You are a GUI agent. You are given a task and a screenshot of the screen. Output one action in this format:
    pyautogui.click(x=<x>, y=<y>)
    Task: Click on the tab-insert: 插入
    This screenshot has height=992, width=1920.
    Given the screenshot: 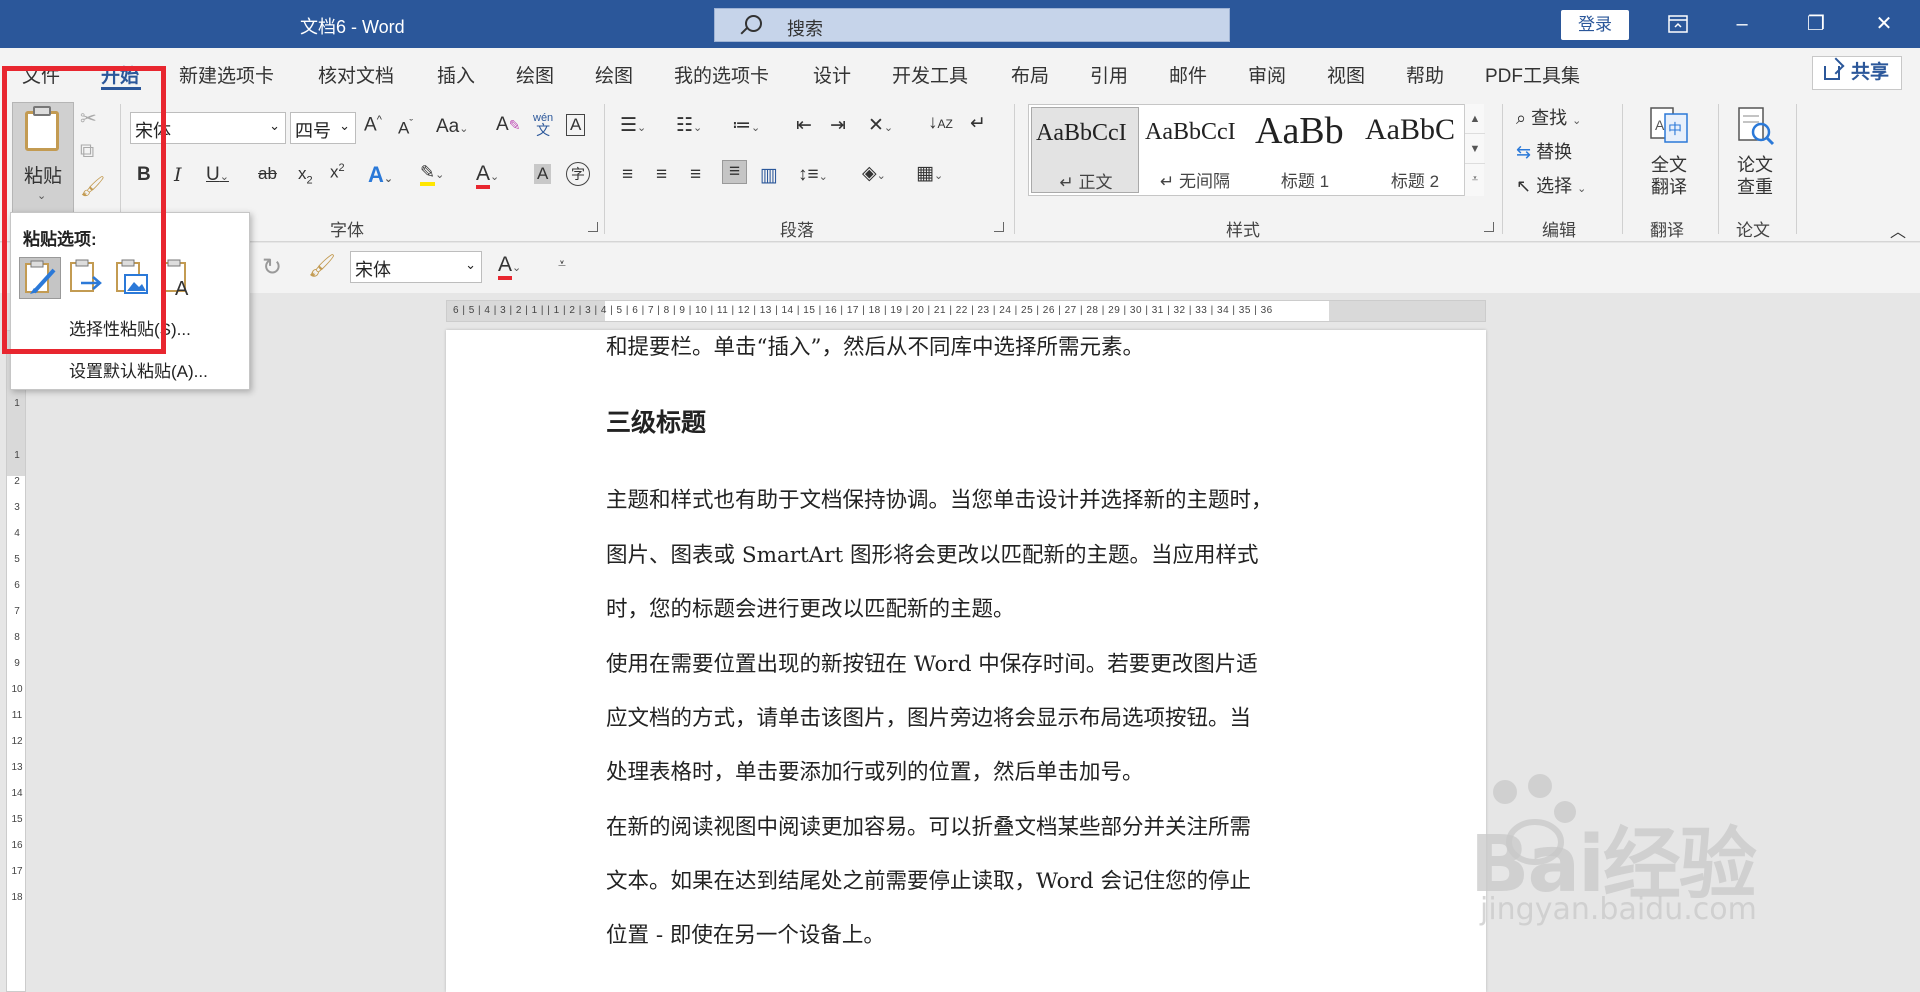 What is the action you would take?
    pyautogui.click(x=456, y=74)
    